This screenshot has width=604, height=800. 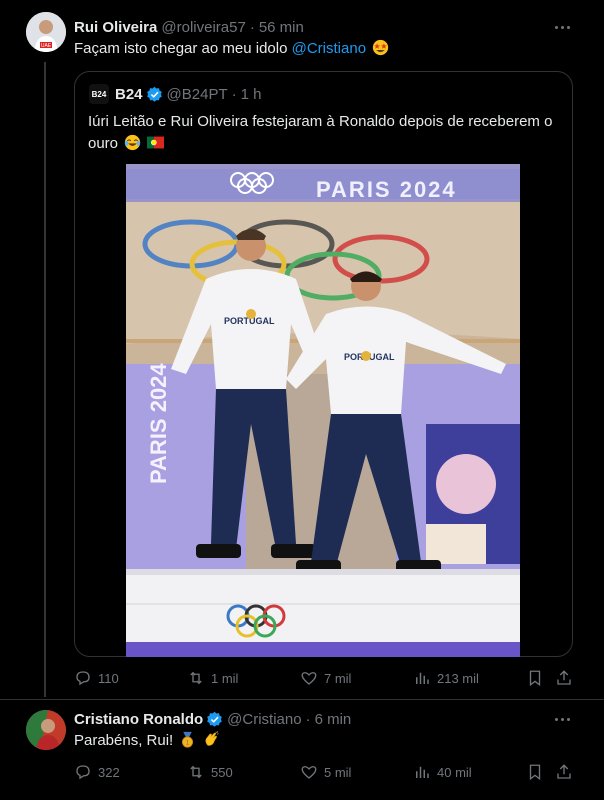 I want to click on tweet-header: Rui Oliveira @roliveira57 · 56 min, so click(x=189, y=27).